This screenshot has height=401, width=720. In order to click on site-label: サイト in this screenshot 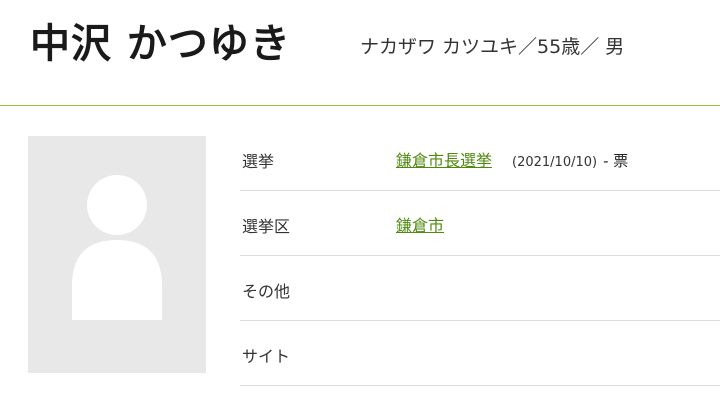, I will do `click(266, 356)`.